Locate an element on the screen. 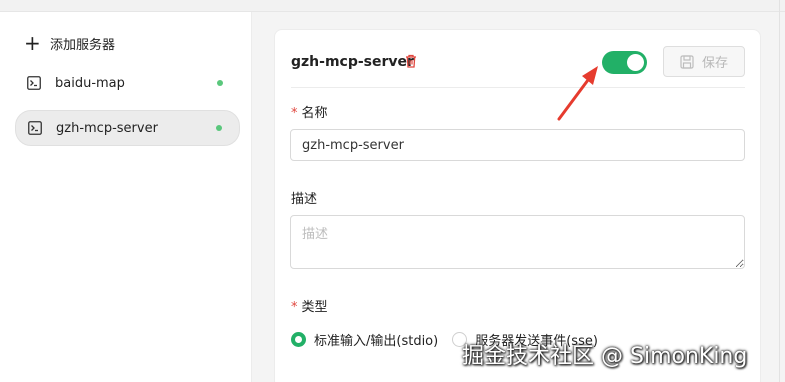  delete-icon is located at coordinates (411, 61).